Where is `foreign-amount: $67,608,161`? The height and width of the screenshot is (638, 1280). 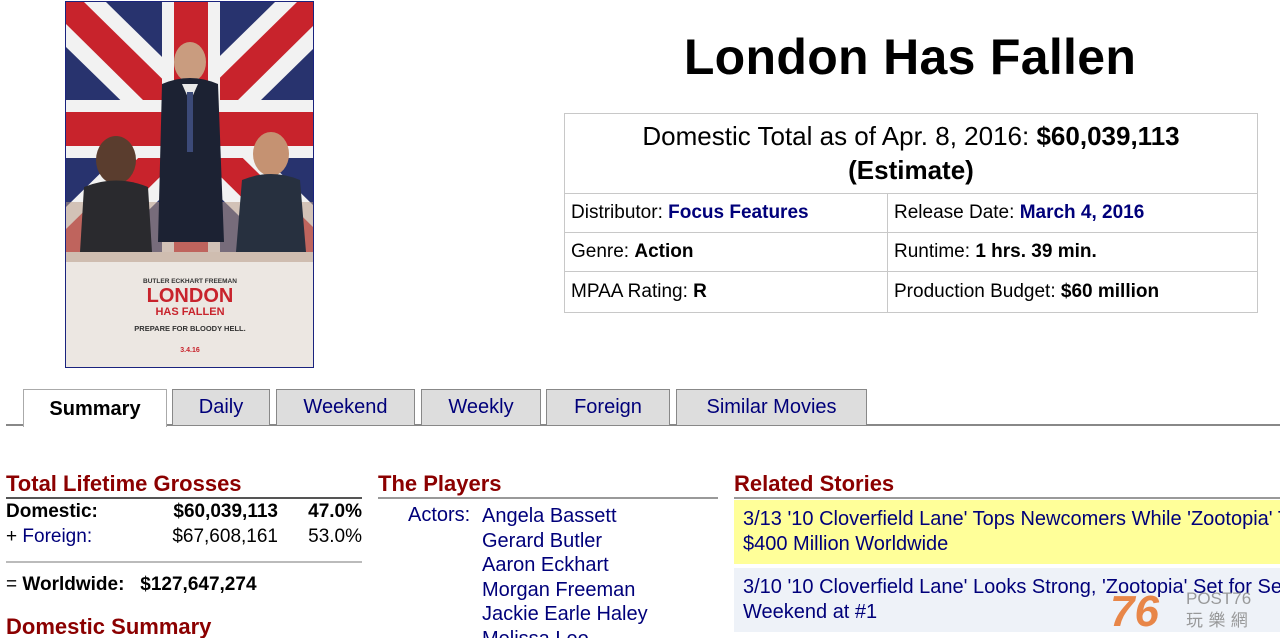 foreign-amount: $67,608,161 is located at coordinates (225, 536).